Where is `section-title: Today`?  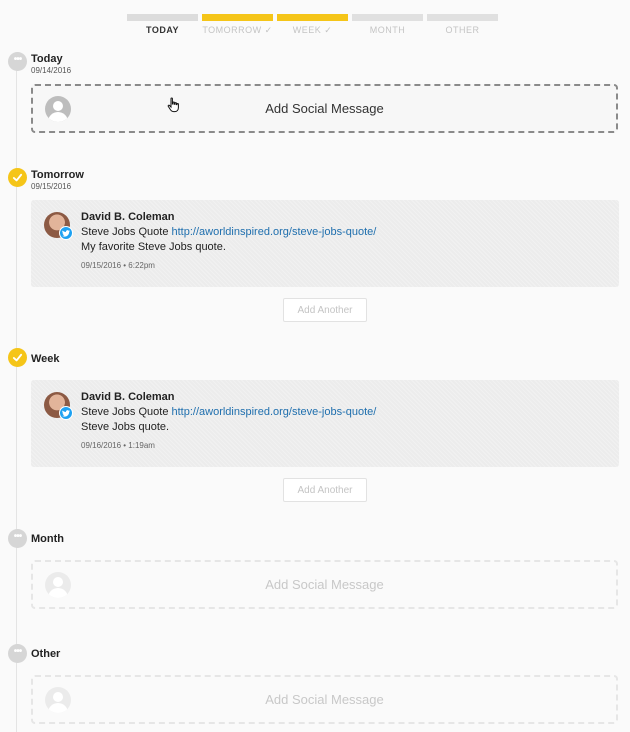 section-title: Today is located at coordinates (47, 59).